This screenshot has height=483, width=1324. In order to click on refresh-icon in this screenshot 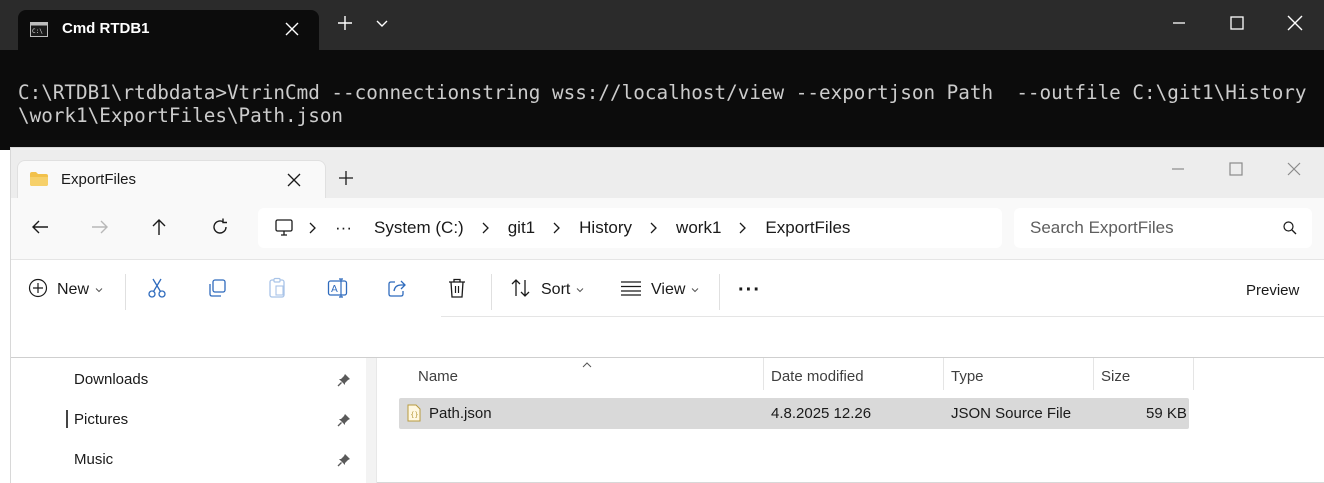, I will do `click(220, 229)`.